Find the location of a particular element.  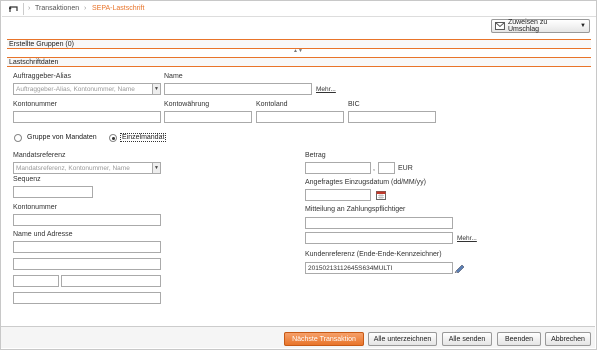

assign-envelope-button: Zuweisen zu Umschlag ▼ is located at coordinates (540, 26).